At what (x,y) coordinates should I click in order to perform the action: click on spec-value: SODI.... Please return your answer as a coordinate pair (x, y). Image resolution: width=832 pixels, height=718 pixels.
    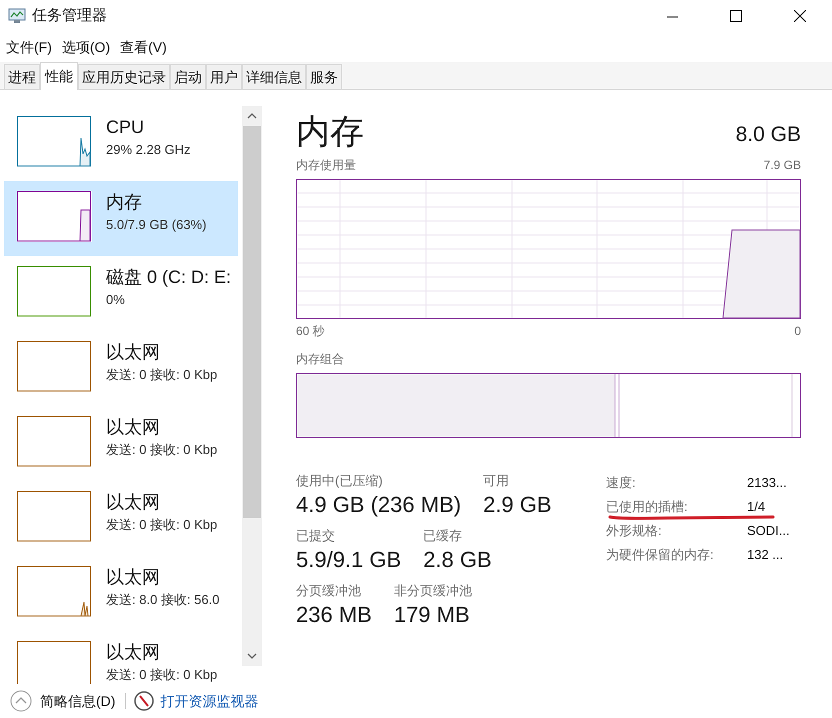
    Looking at the image, I should click on (768, 531).